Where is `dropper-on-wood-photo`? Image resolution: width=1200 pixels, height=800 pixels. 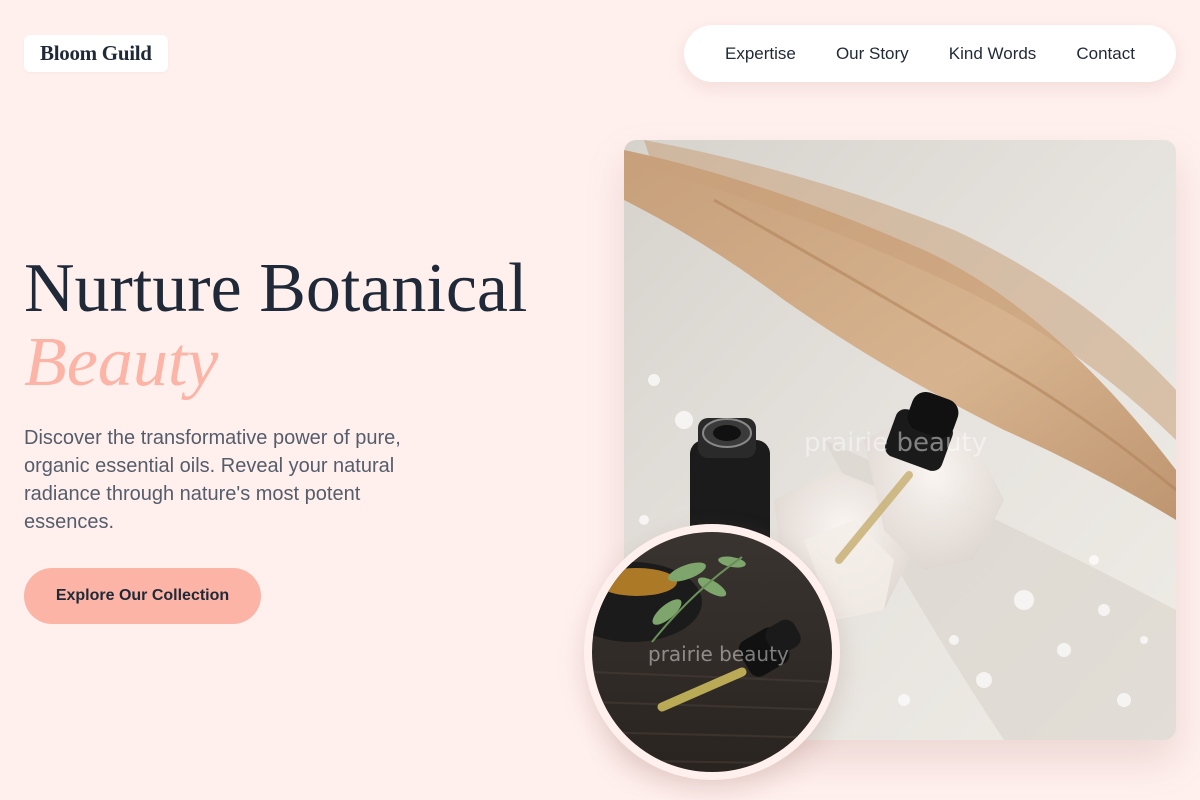 dropper-on-wood-photo is located at coordinates (712, 652).